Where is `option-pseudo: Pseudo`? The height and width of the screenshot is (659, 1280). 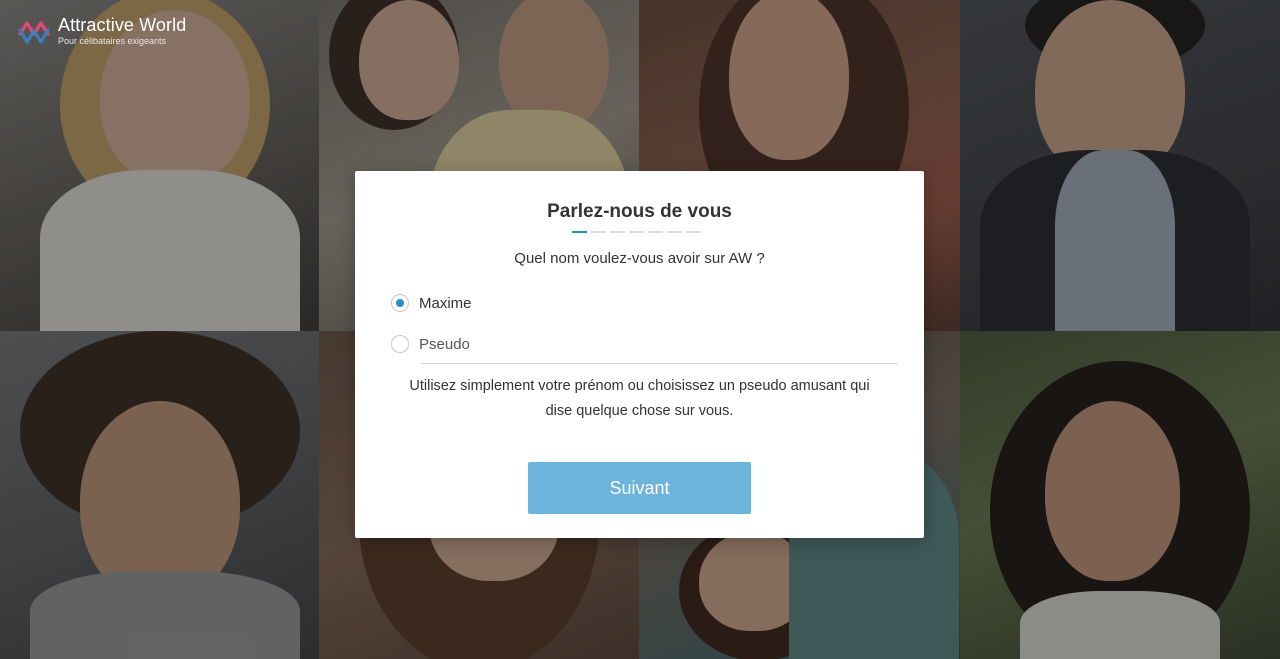 option-pseudo: Pseudo is located at coordinates (430, 344).